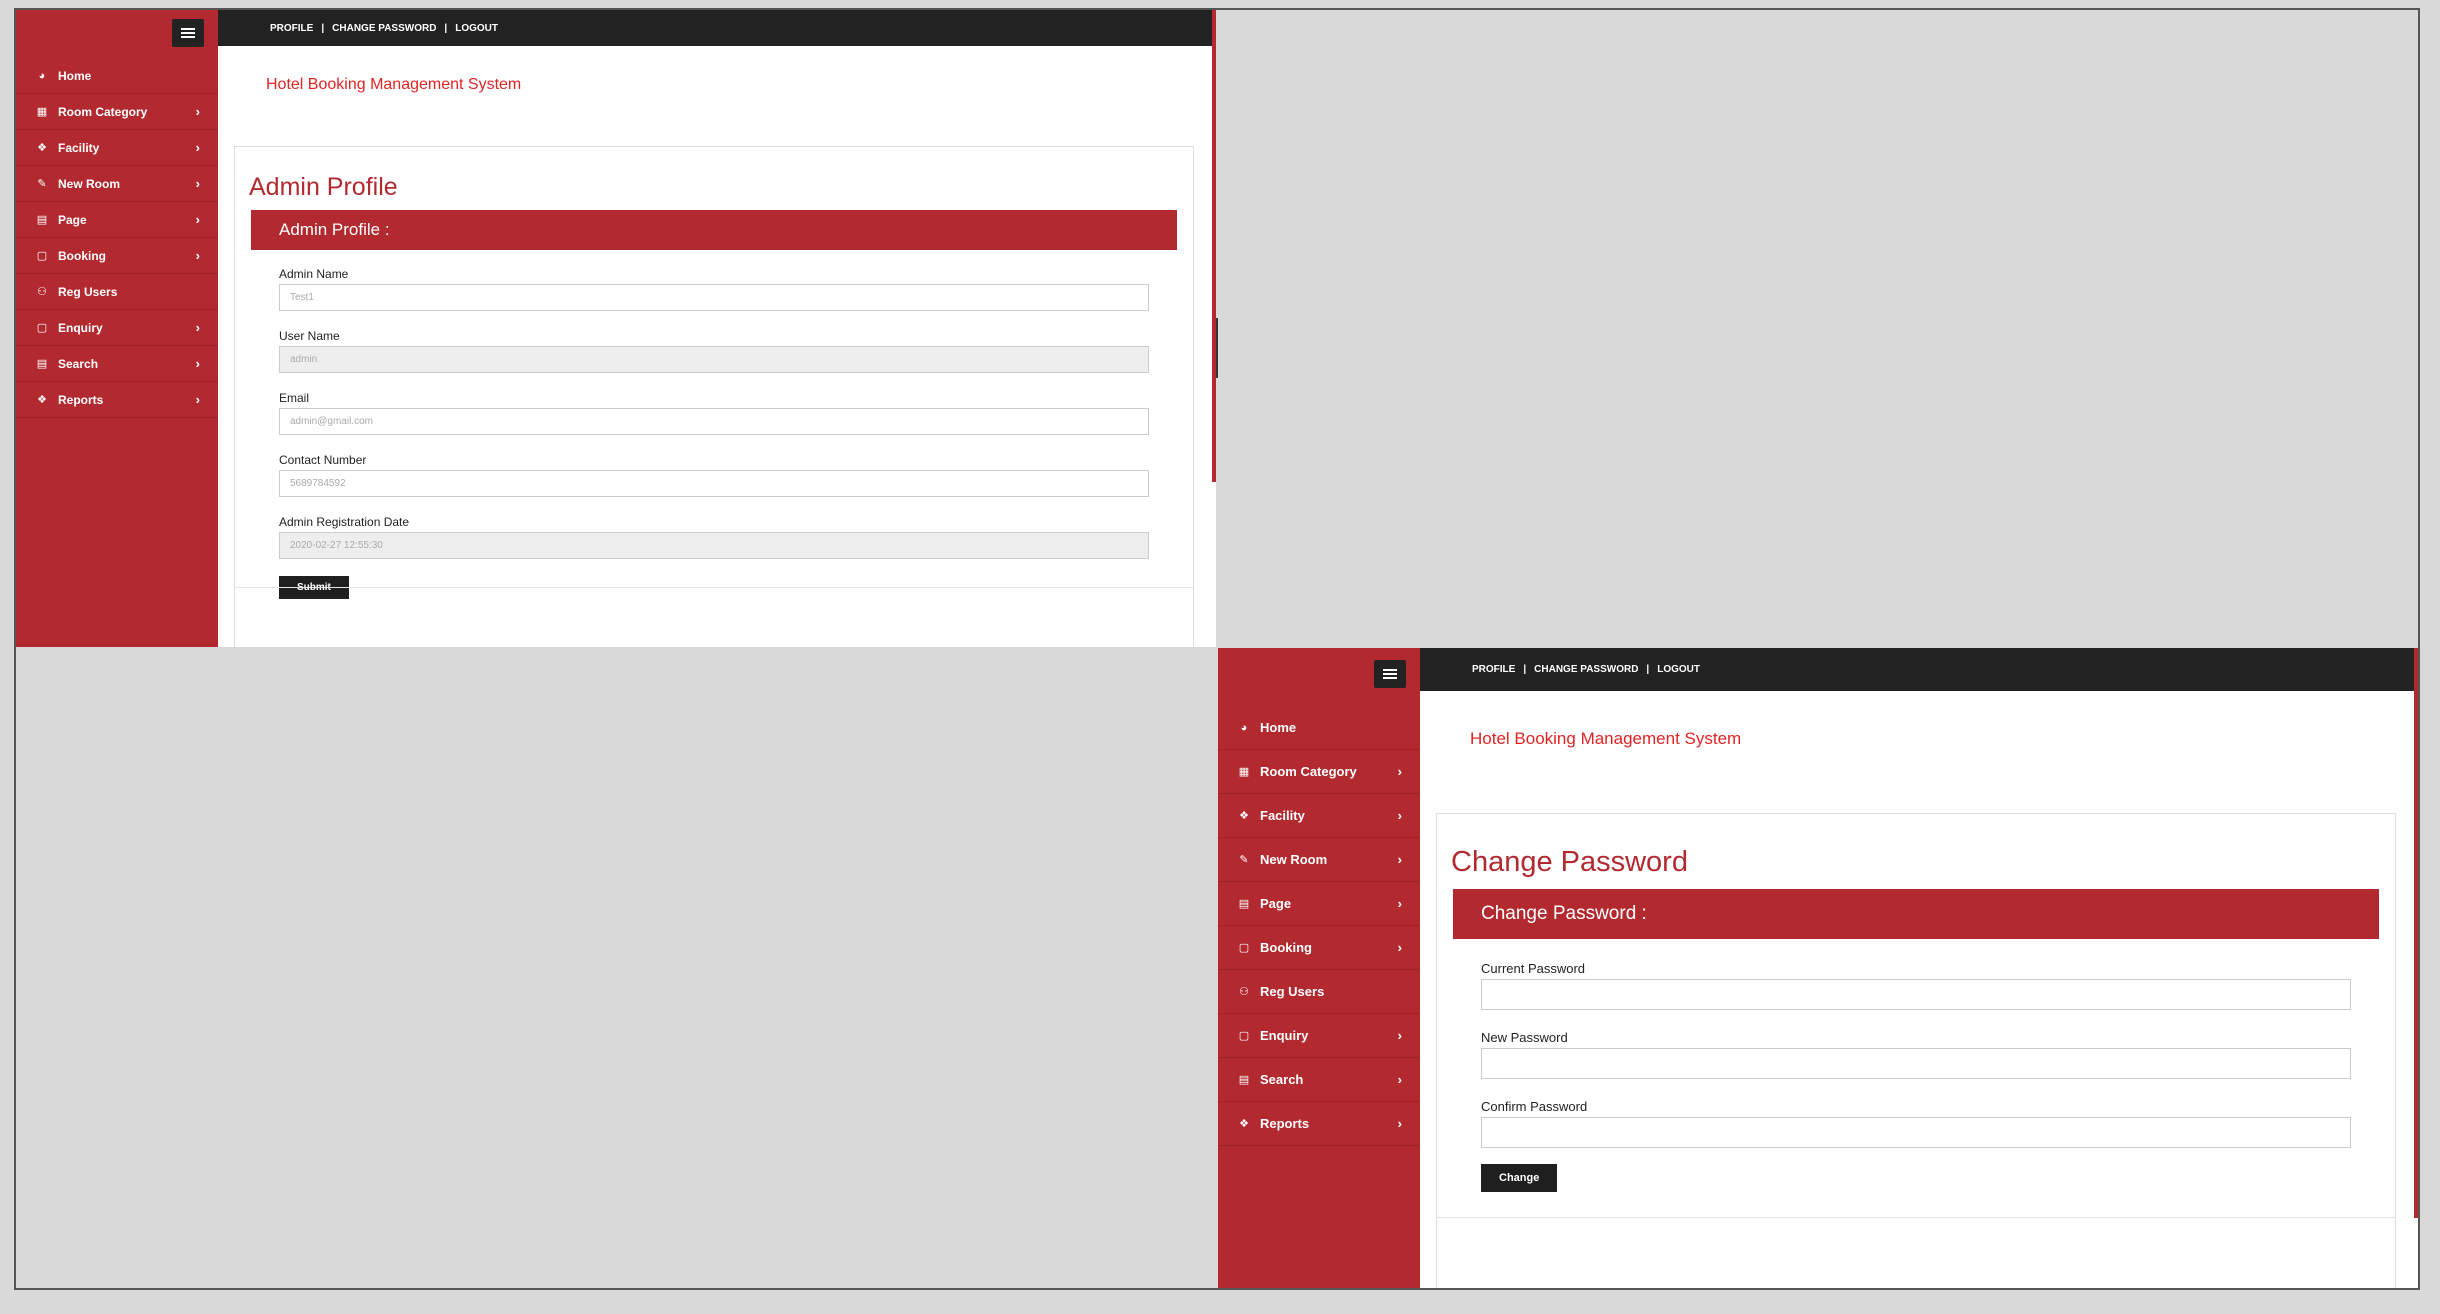  Describe the element at coordinates (89, 183) in the screenshot. I see `sidebar-item-label: New Room` at that location.